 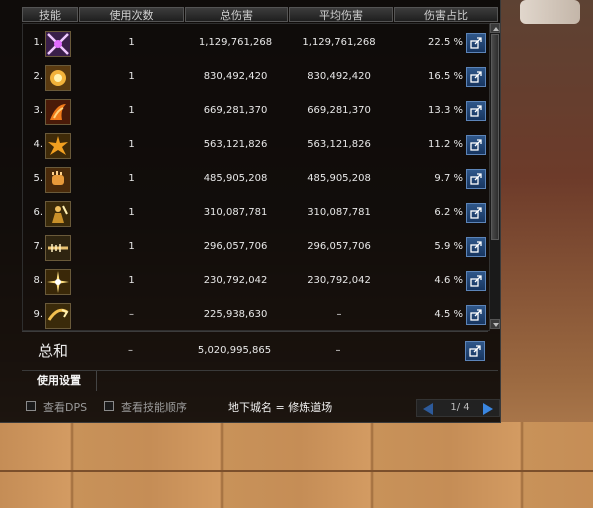 What do you see at coordinates (38, 212) in the screenshot?
I see `row-rank: 6.` at bounding box center [38, 212].